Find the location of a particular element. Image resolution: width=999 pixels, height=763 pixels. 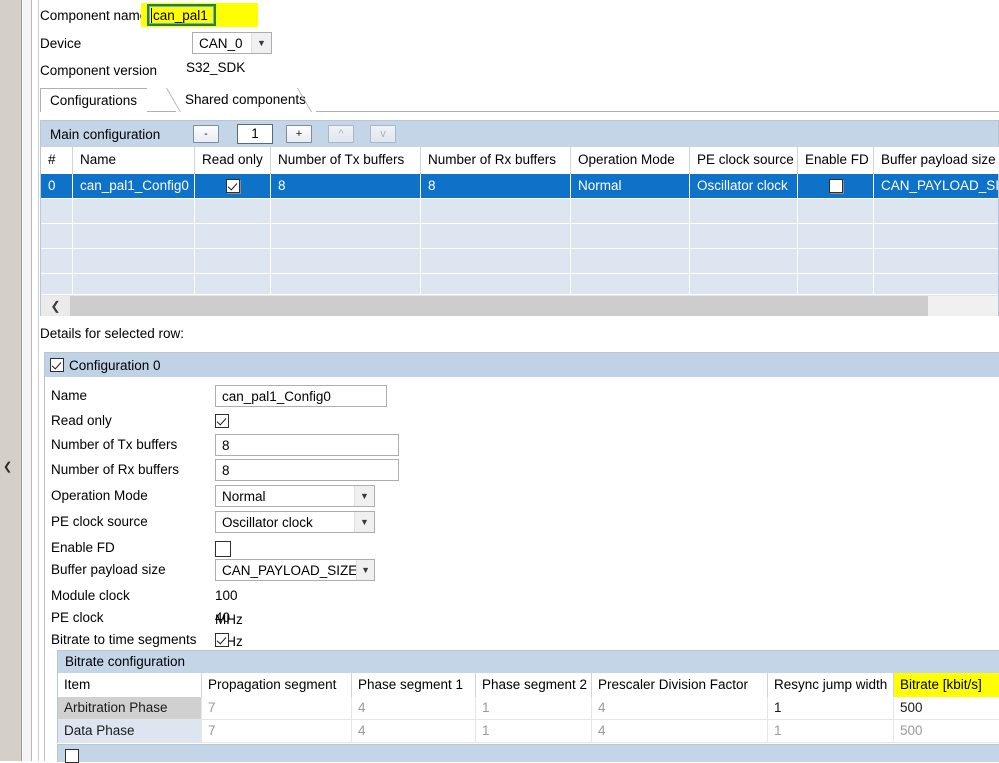

buffer-payload-size-select: CAN_PAYLOAD_SIZE_8 ▼ is located at coordinates (295, 570).